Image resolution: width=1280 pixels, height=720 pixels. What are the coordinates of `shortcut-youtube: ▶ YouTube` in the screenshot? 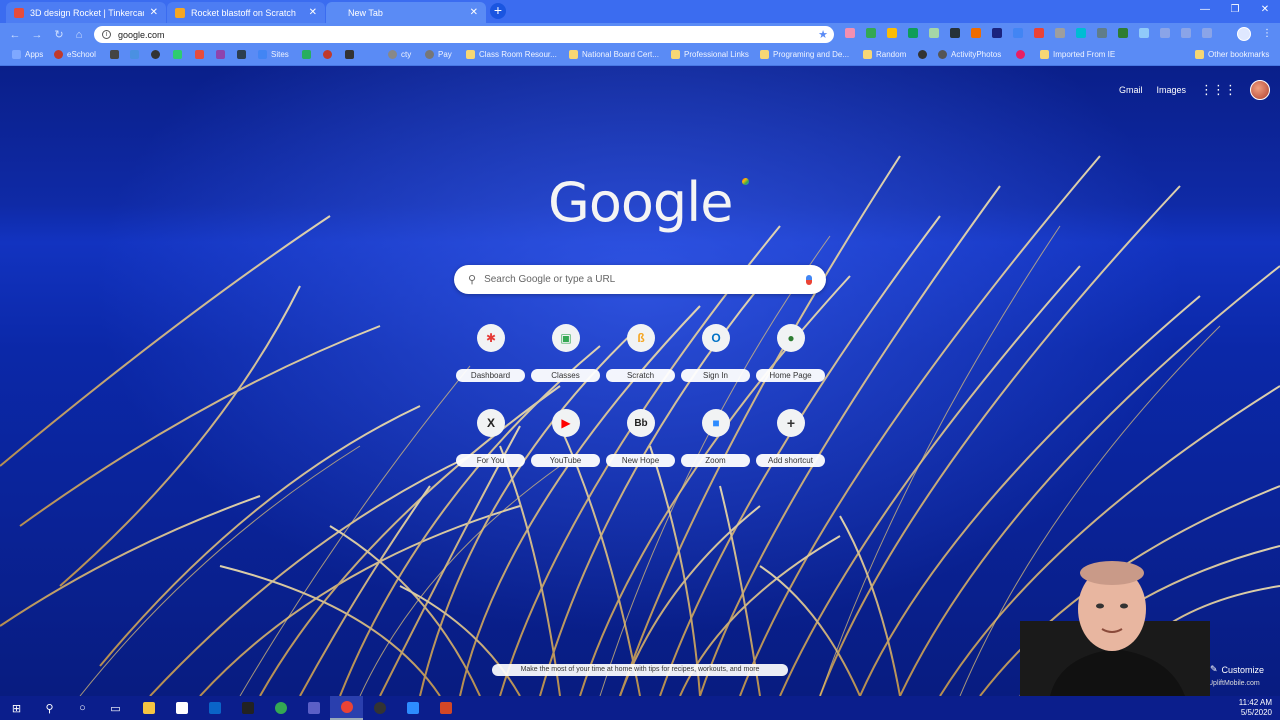 It's located at (565, 451).